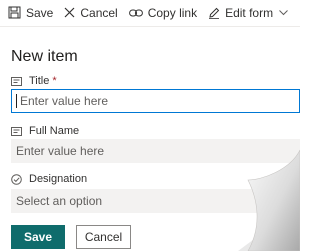  Describe the element at coordinates (38, 237) in the screenshot. I see `save-button: Save` at that location.